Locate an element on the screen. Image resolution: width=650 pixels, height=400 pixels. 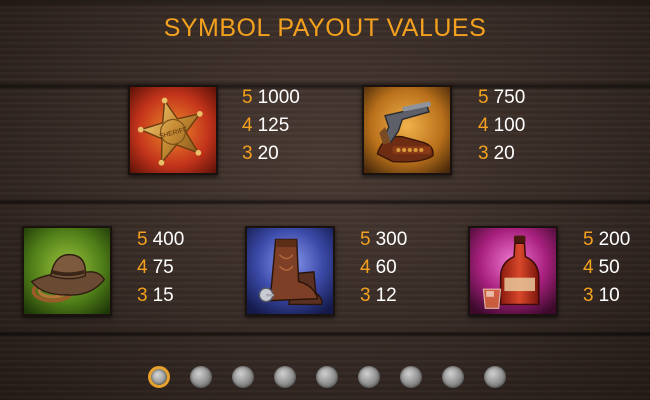
payouts-whiskey-bottle: 5 200 4 50 3 10 is located at coordinates (606, 268).